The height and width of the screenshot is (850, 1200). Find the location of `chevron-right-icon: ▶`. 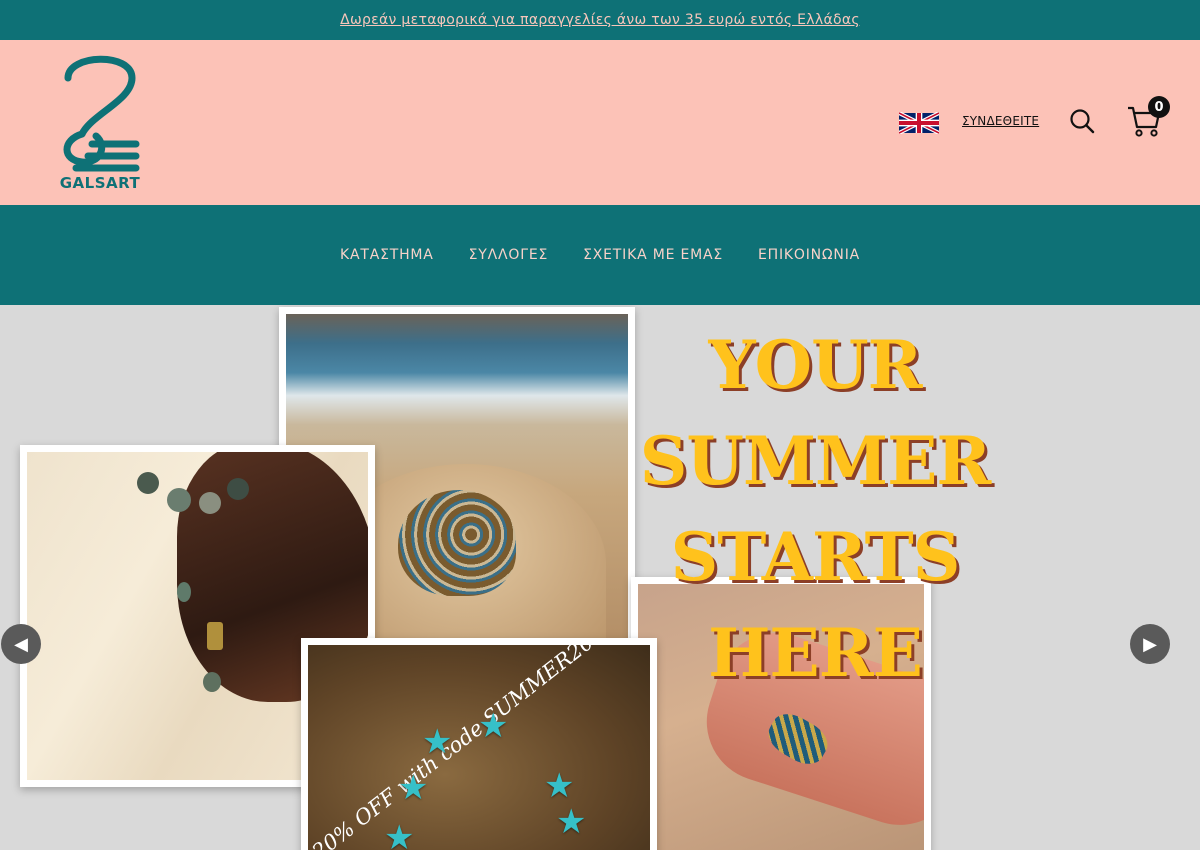

chevron-right-icon: ▶ is located at coordinates (1150, 644).